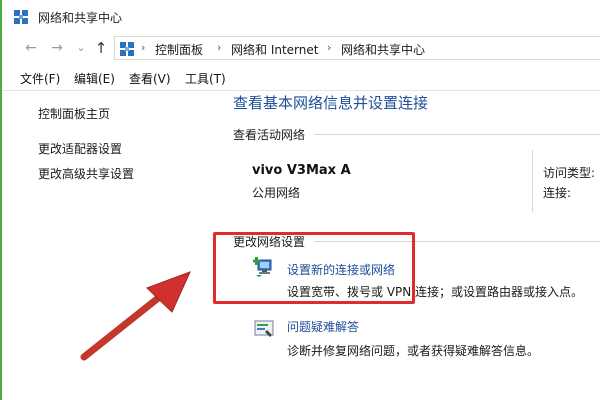 Image resolution: width=600 pixels, height=400 pixels. I want to click on menu-file: 文件(F), so click(40, 78).